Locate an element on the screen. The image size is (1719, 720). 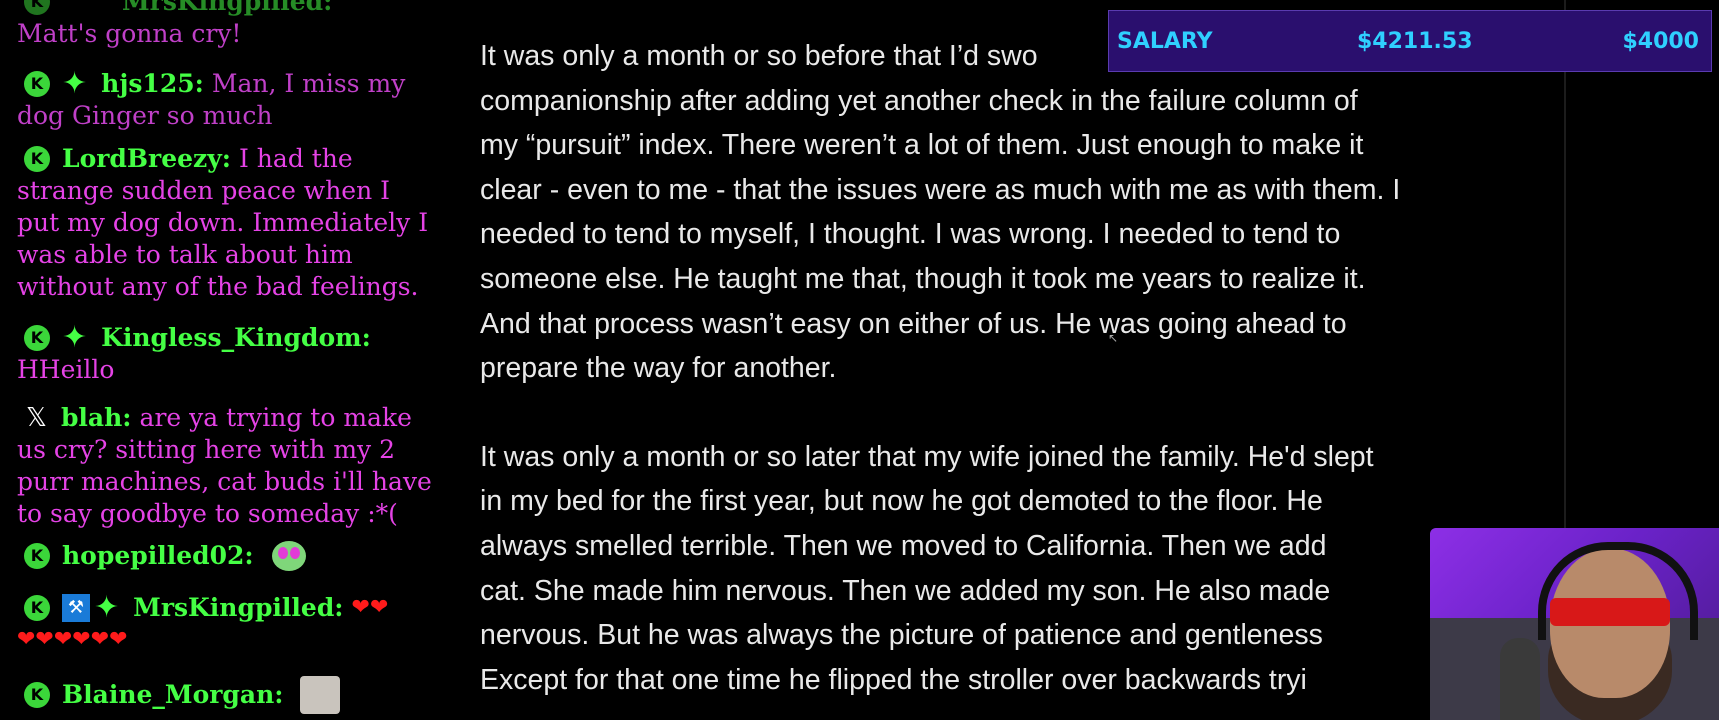
headset-icon is located at coordinates (1618, 591).